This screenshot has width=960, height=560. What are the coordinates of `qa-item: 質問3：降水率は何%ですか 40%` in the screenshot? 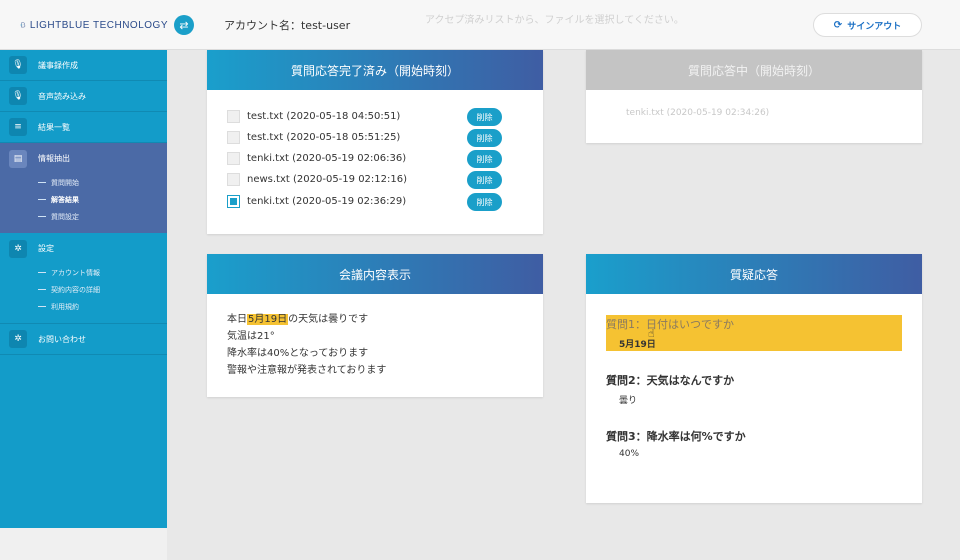 It's located at (754, 443).